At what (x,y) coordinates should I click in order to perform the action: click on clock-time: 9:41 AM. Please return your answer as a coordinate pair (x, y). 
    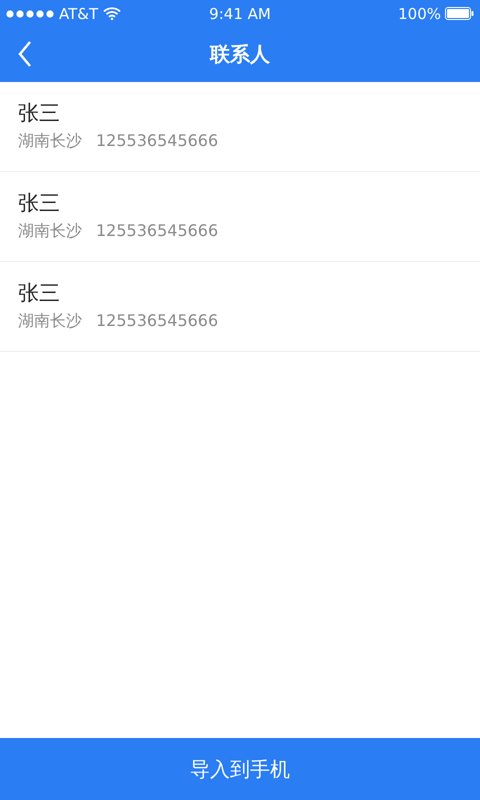
    Looking at the image, I should click on (240, 13).